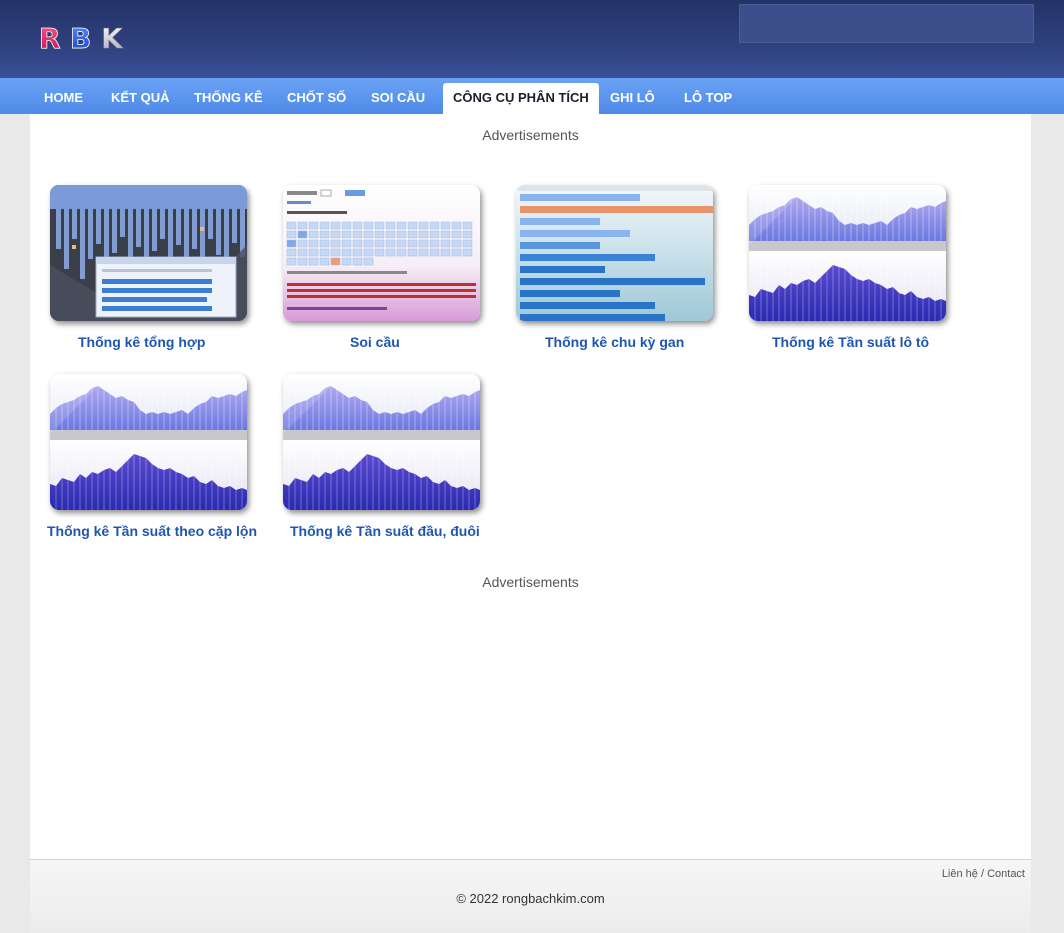 This screenshot has width=1064, height=933. What do you see at coordinates (50, 38) in the screenshot?
I see `svg-text: R` at bounding box center [50, 38].